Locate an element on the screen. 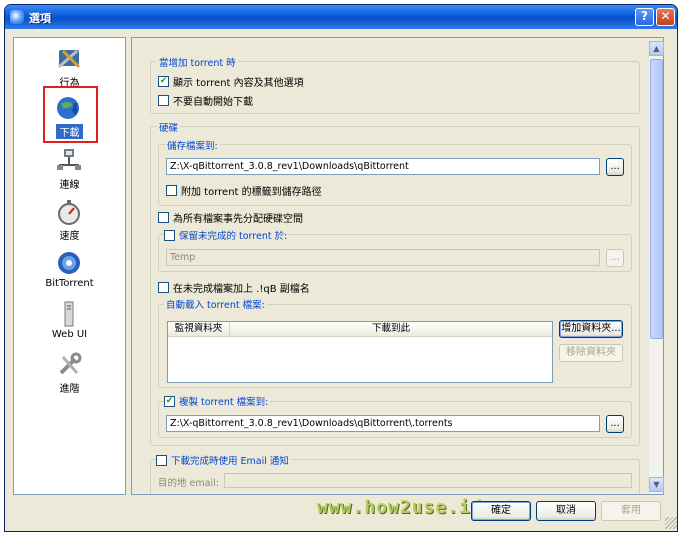 The image size is (684, 538). sidebar-item-webui: Web UI is located at coordinates (69, 322).